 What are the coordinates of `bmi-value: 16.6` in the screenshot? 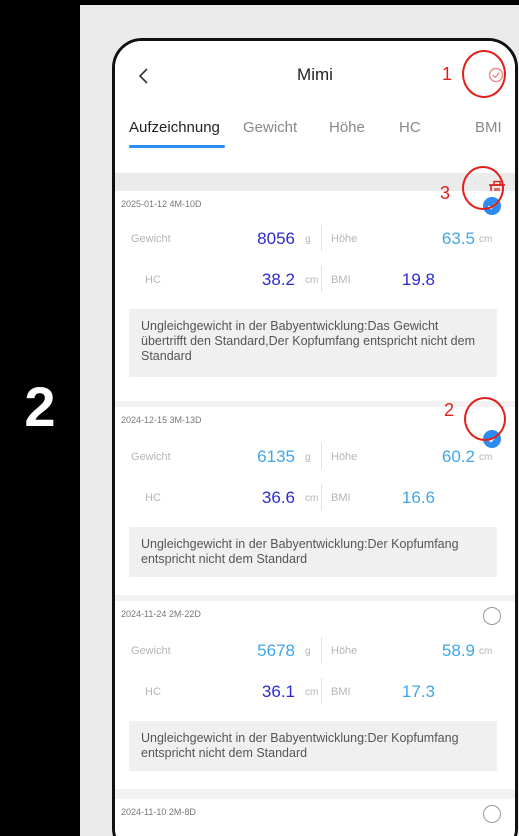 It's located at (418, 497).